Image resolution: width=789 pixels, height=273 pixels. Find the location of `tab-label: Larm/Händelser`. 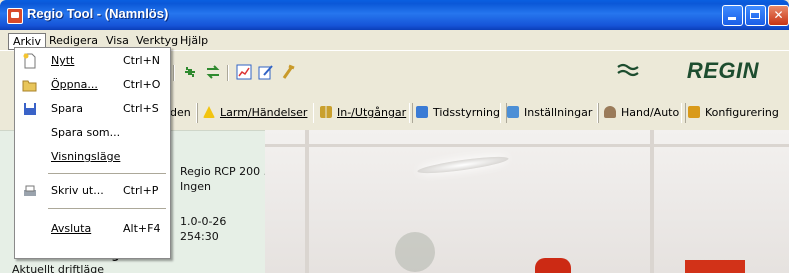

tab-label: Larm/Händelser is located at coordinates (264, 112).